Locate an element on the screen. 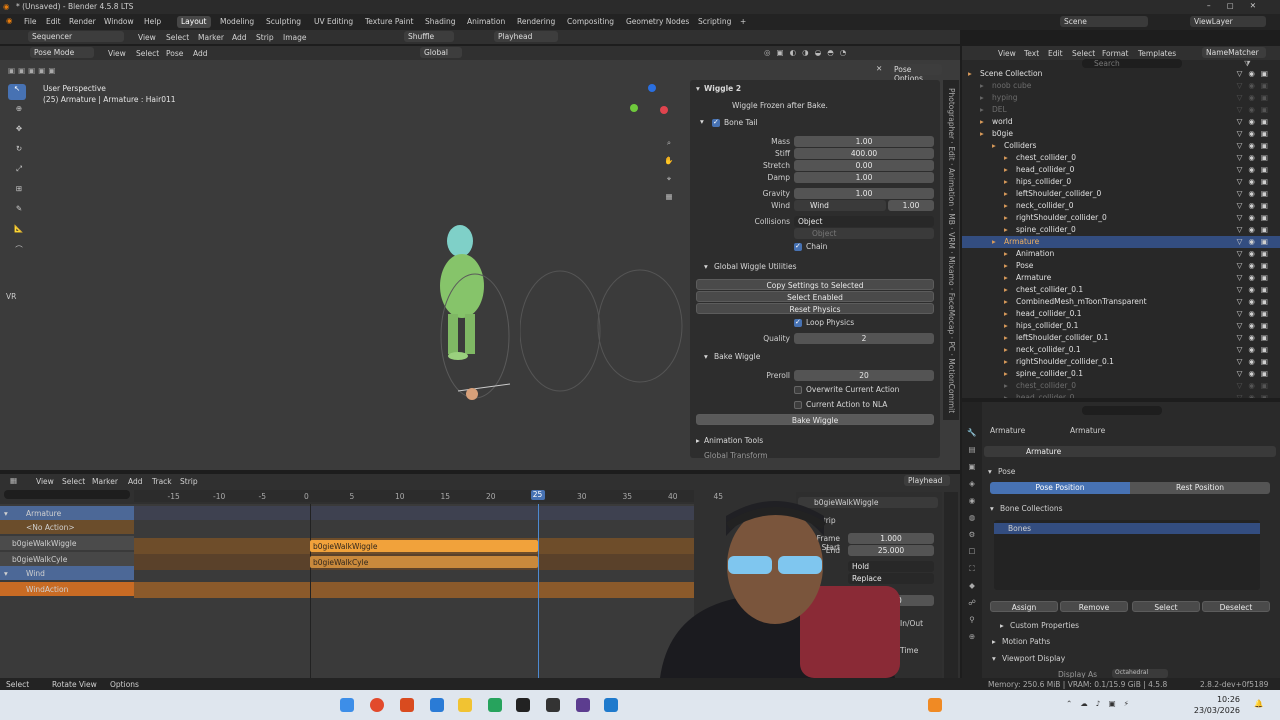 This screenshot has height=720, width=1280. tab-motioncommit: MotionCommit is located at coordinates (951, 385).